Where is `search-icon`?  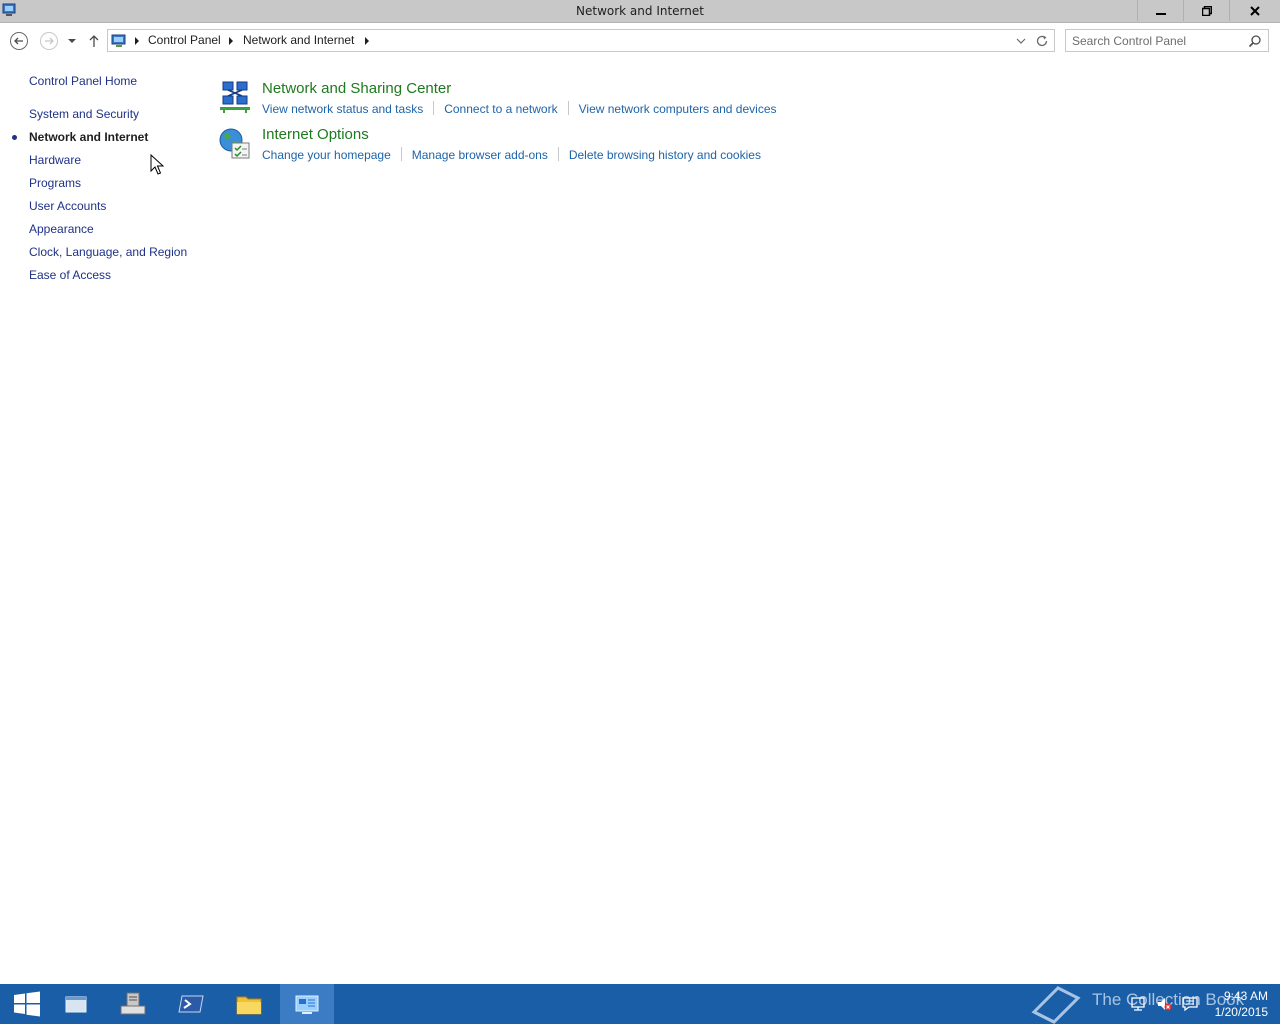 search-icon is located at coordinates (1255, 41).